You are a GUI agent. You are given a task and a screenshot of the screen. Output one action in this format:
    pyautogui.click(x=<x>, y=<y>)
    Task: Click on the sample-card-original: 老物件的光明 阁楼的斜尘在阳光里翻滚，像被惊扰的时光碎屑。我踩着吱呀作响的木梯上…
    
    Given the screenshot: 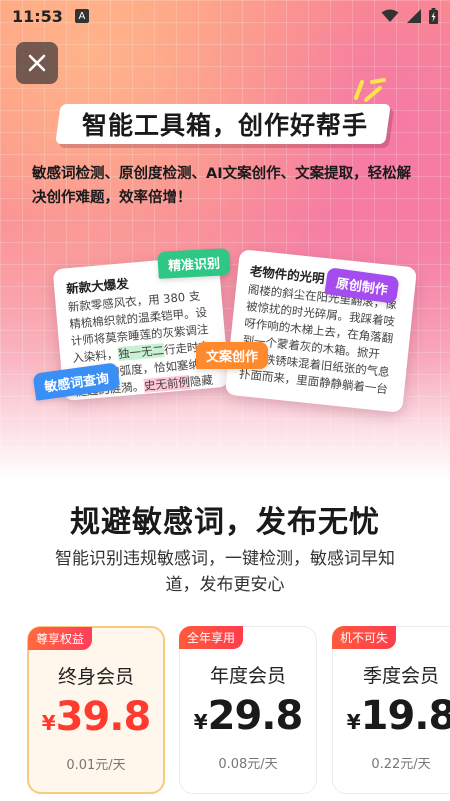 What is the action you would take?
    pyautogui.click(x=321, y=331)
    